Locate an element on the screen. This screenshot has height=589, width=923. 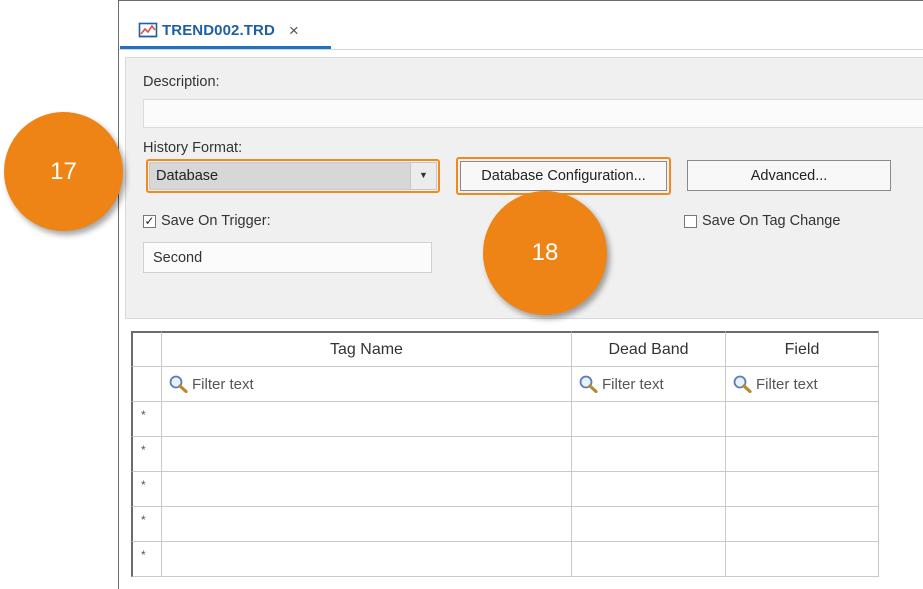
grid-header-row: Tag Name Dead Band Field is located at coordinates (511, 349).